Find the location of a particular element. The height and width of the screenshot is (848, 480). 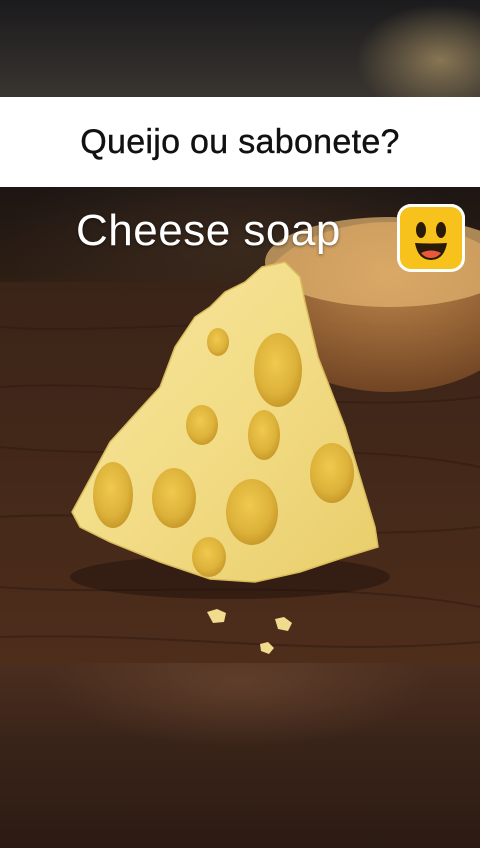

caption-text: Queijo ou sabonete? is located at coordinates (240, 141).